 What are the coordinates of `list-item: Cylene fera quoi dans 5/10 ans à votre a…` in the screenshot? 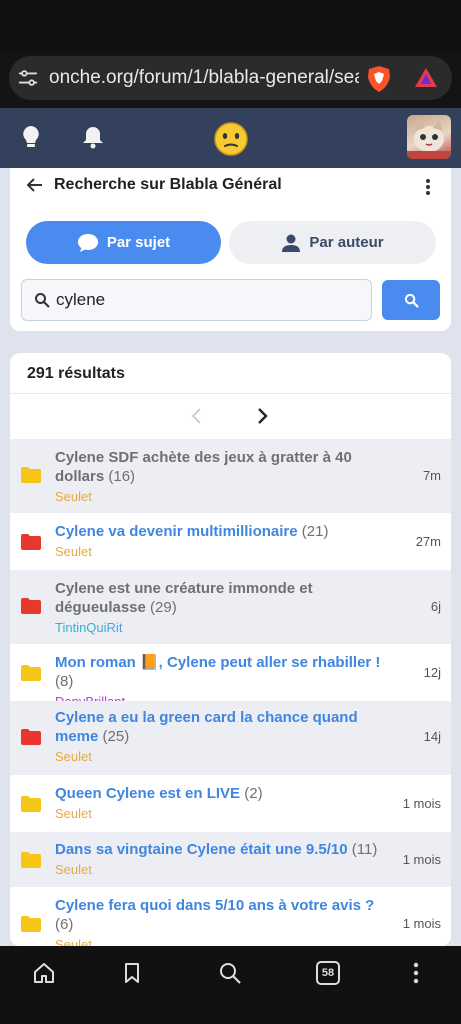 It's located at (230, 917).